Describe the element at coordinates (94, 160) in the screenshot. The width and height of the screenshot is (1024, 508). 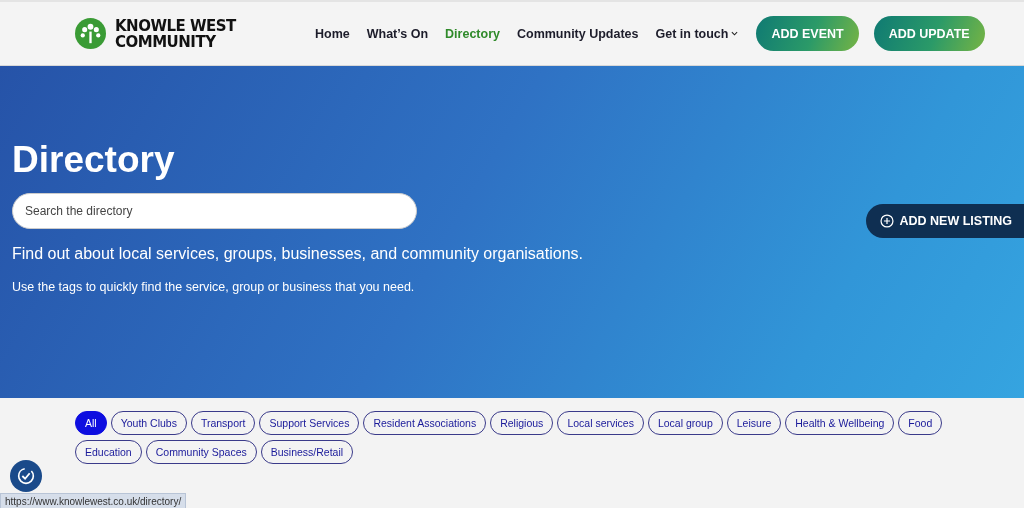
I see `page-title: Directory` at that location.